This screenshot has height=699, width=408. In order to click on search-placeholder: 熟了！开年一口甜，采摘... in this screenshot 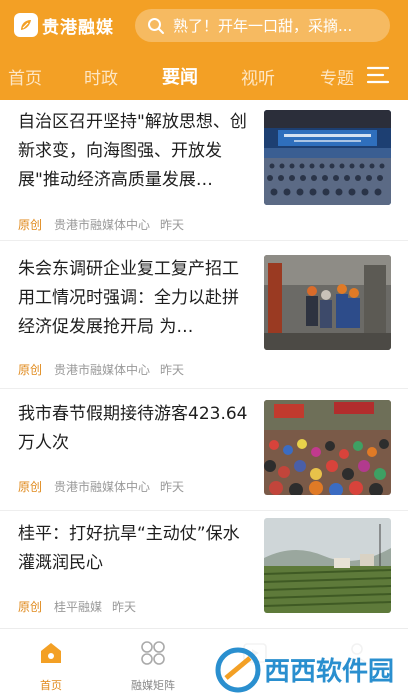, I will do `click(263, 26)`.